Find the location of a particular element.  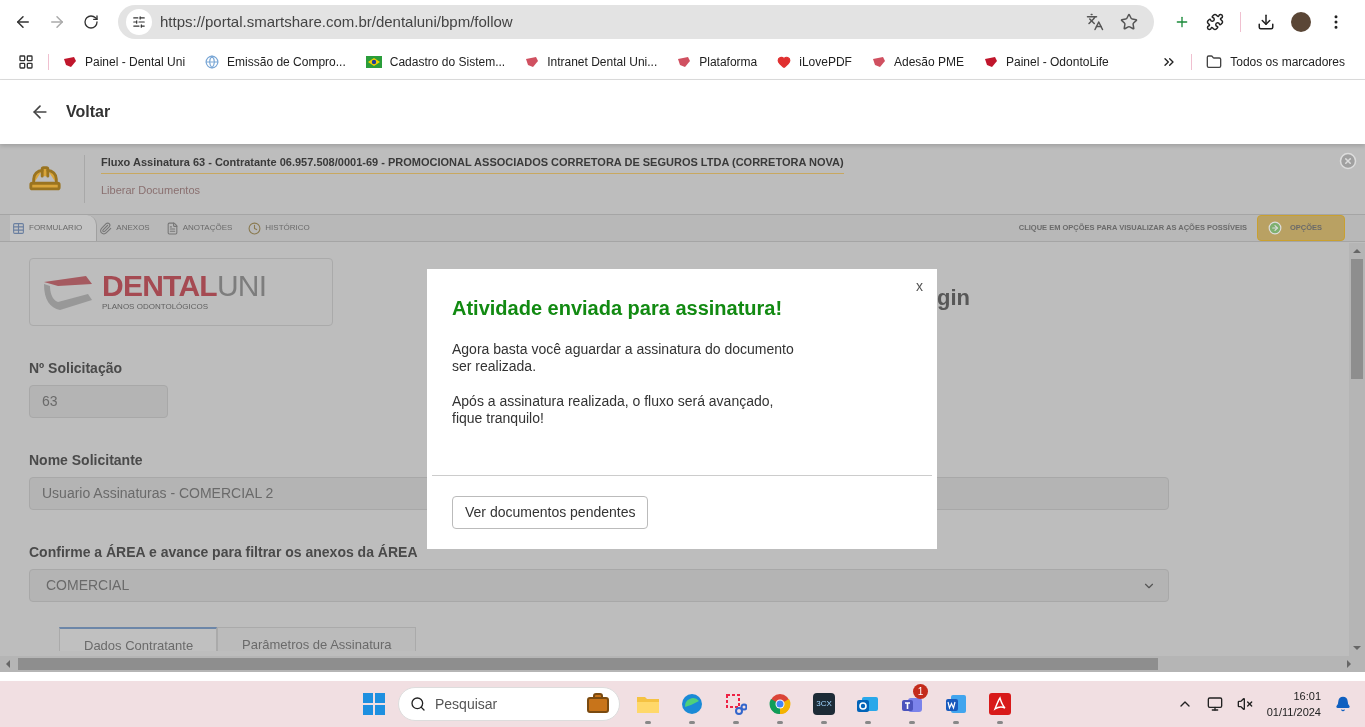

field-label: Confirme a ÁREA e avance para filtrar os anexos da ÁREA is located at coordinates (223, 552).